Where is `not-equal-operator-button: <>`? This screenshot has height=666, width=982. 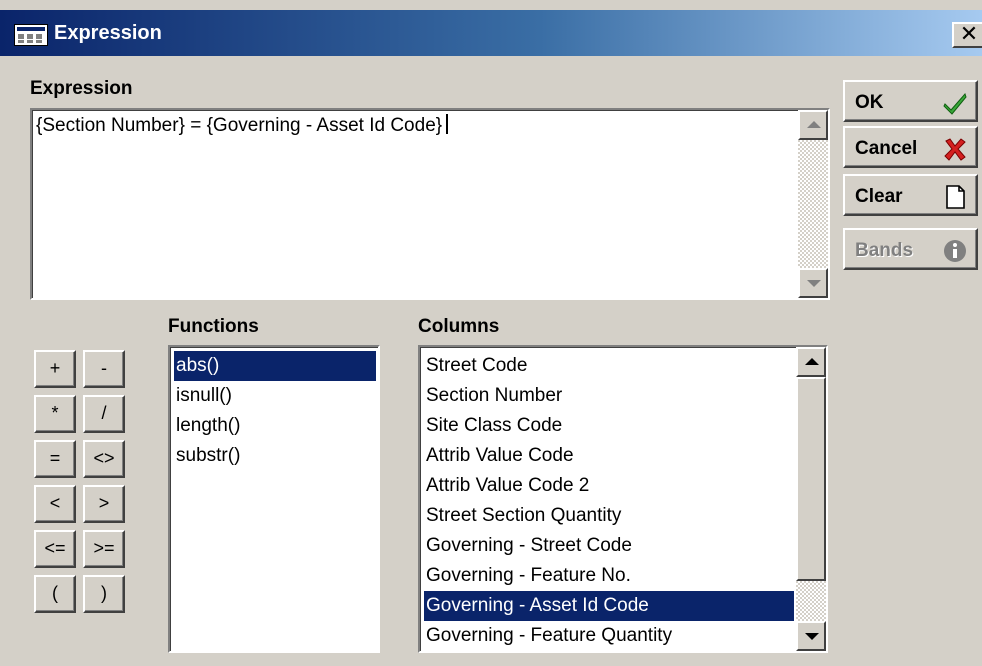 not-equal-operator-button: <> is located at coordinates (104, 459).